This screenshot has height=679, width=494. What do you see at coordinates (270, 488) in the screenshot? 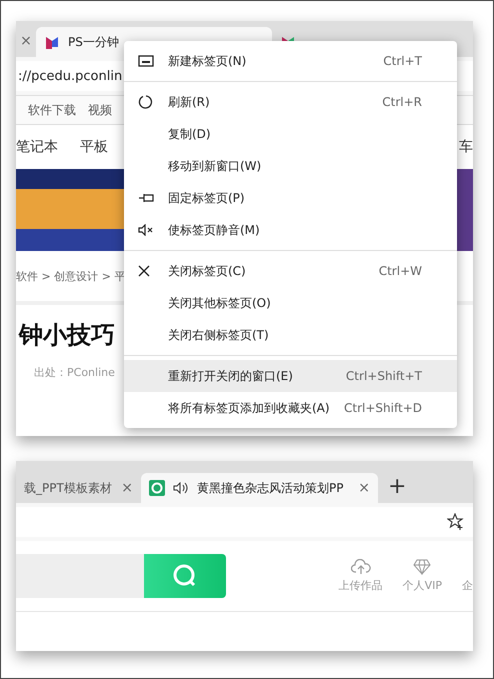
I see `tab-title: 黄黑撞色杂志风活动策划PP` at bounding box center [270, 488].